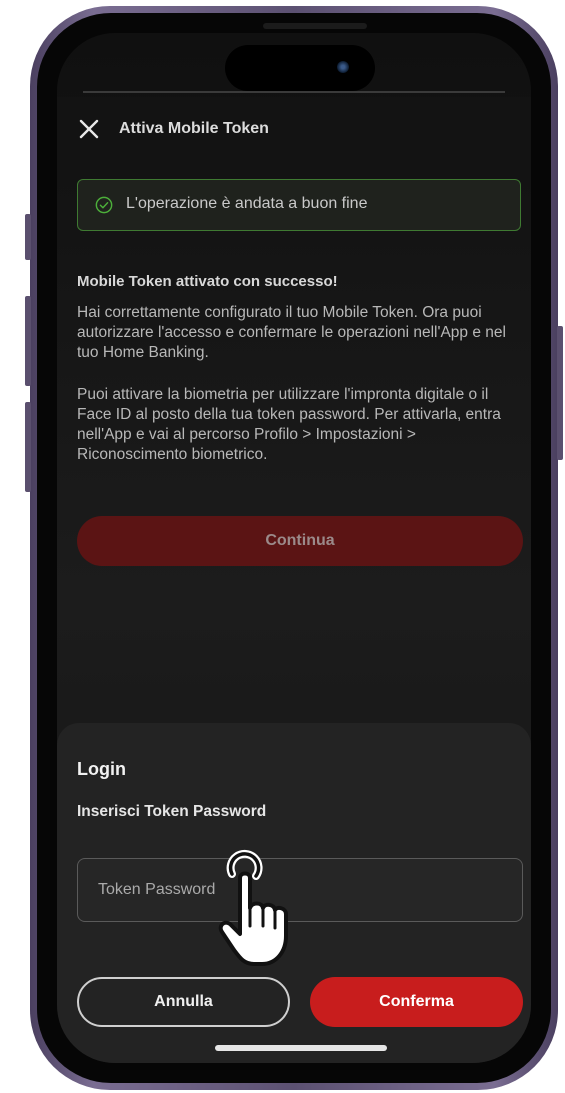  I want to click on dynamic-island, so click(300, 68).